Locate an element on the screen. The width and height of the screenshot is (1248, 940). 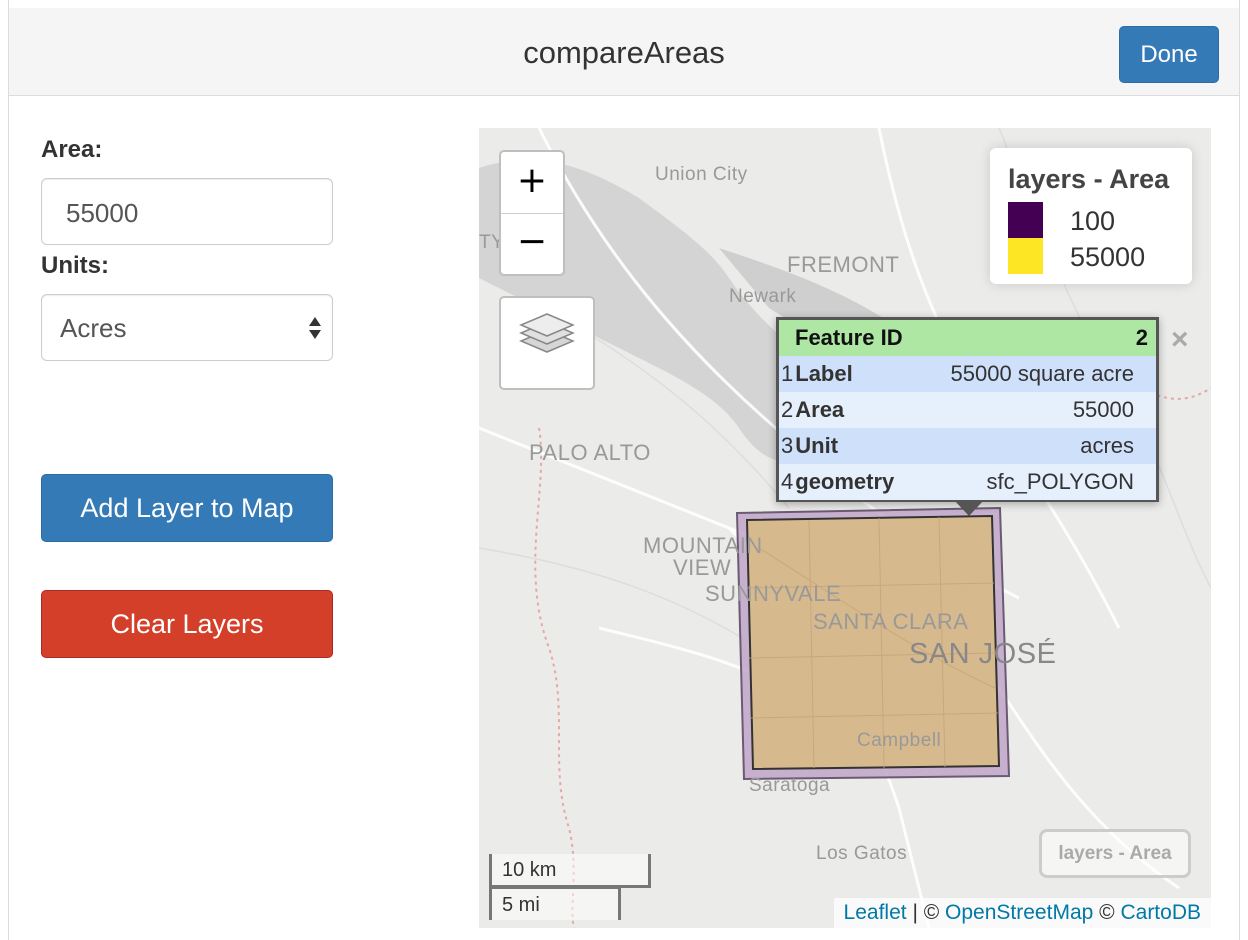
units-label: Units: is located at coordinates (75, 265).